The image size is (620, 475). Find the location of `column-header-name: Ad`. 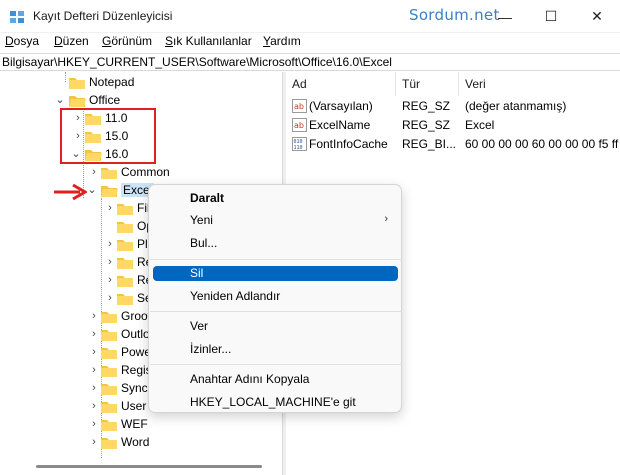

column-header-name: Ad is located at coordinates (341, 84).